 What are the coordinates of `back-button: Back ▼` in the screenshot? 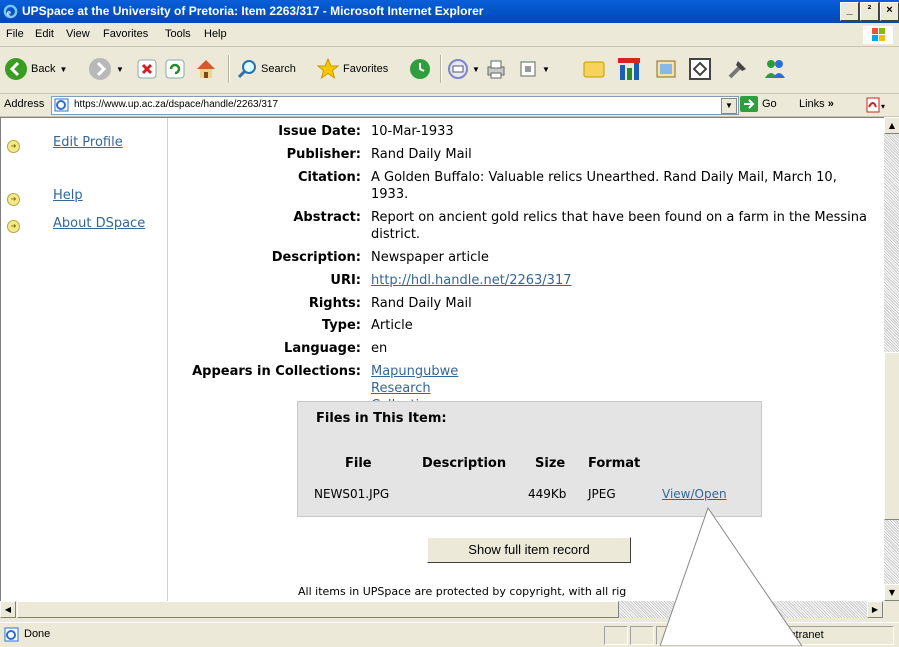 It's located at (35, 69).